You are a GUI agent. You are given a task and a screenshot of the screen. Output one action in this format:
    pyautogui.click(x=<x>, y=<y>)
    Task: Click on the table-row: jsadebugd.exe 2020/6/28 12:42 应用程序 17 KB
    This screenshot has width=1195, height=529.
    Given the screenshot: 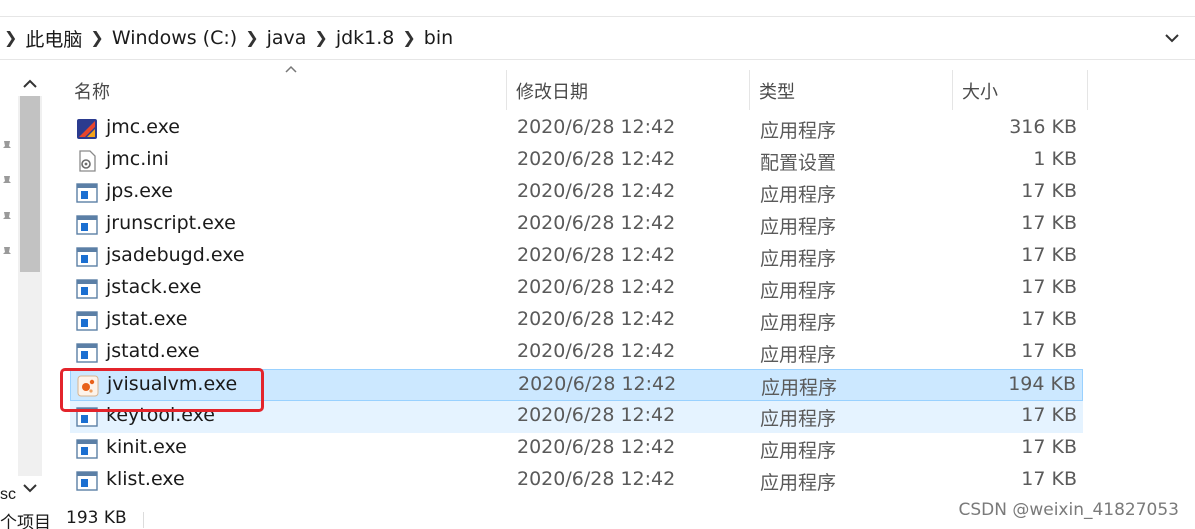 What is the action you would take?
    pyautogui.click(x=576, y=257)
    